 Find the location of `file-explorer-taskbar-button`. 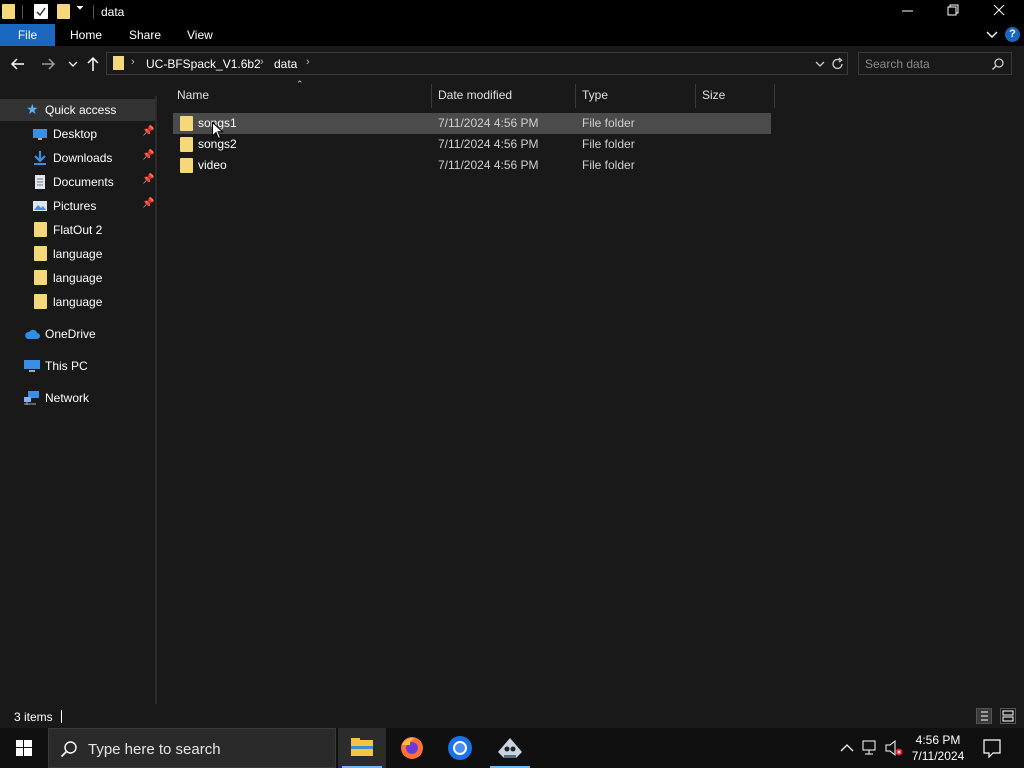

file-explorer-taskbar-button is located at coordinates (362, 748).